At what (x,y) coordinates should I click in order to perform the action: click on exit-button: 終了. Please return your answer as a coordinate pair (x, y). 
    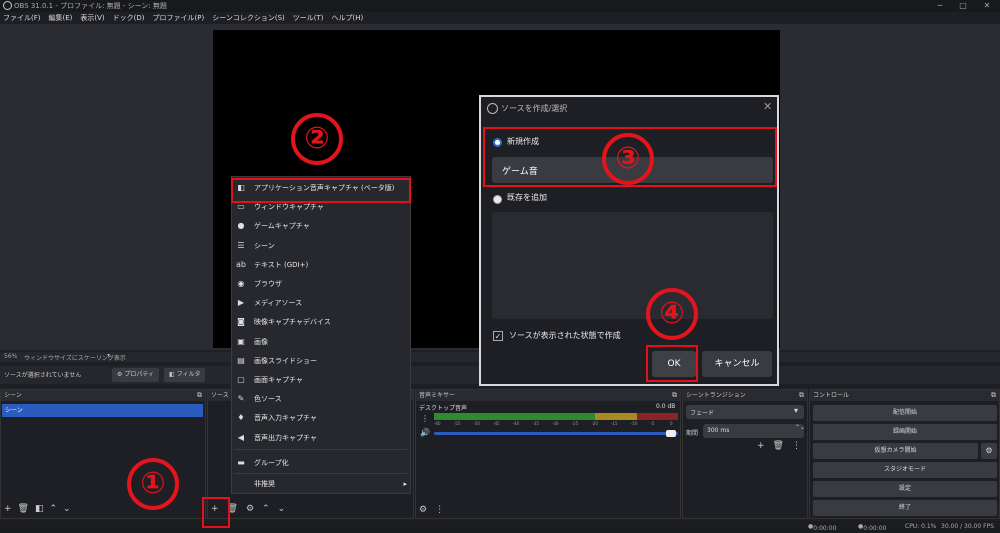
    Looking at the image, I should click on (905, 508).